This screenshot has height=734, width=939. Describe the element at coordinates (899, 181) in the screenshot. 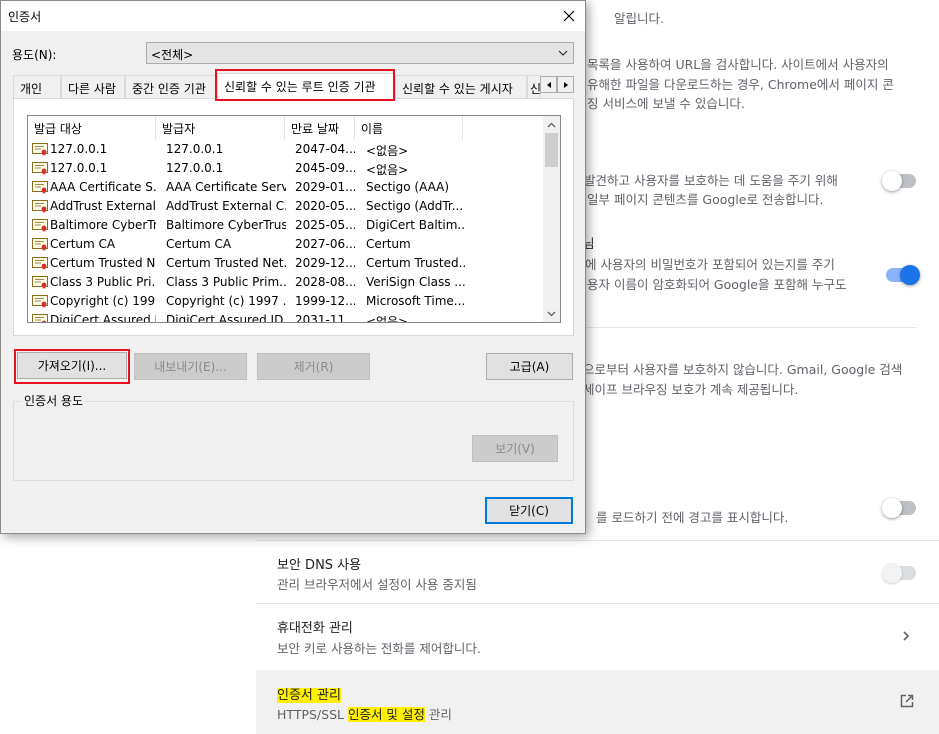

I see `enhanced-protection-toggle` at that location.